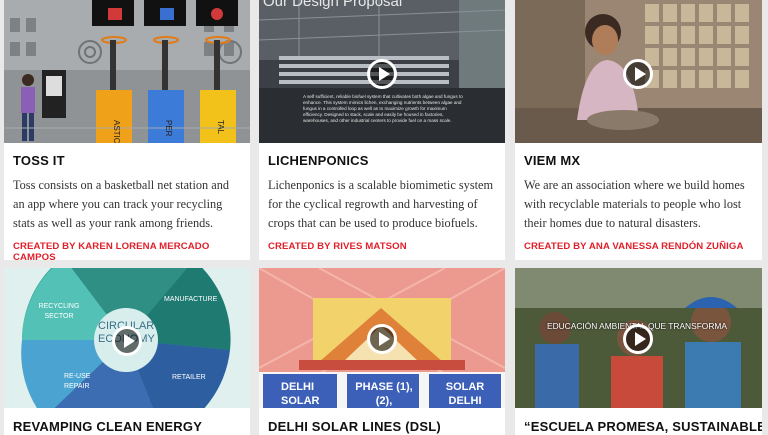 This screenshot has height=435, width=768. What do you see at coordinates (127, 71) in the screenshot?
I see `project-thumbnail: ASTIC PER TAL` at bounding box center [127, 71].